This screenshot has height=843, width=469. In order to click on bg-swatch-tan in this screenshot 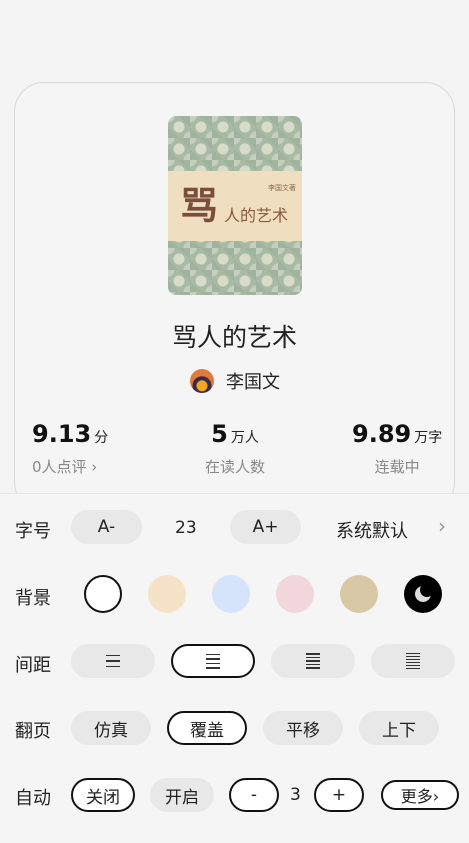, I will do `click(359, 594)`.